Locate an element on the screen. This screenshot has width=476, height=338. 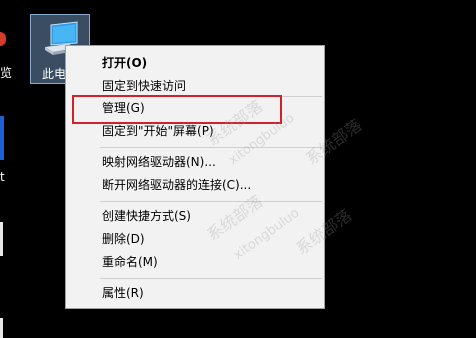
menu-item-open: 打开(O) is located at coordinates (195, 63).